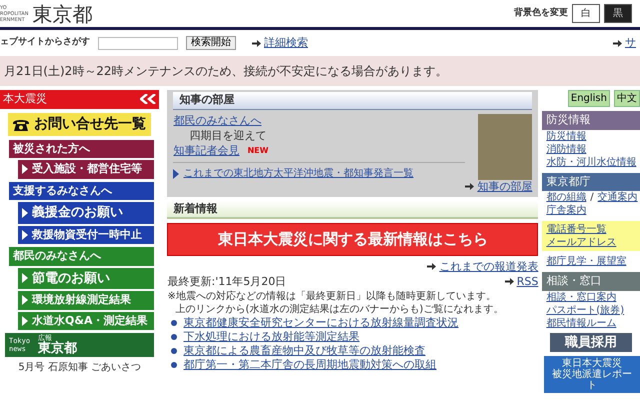 This screenshot has width=640, height=400. Describe the element at coordinates (86, 213) in the screenshot. I see `menu-button: 義援金のお願い` at that location.